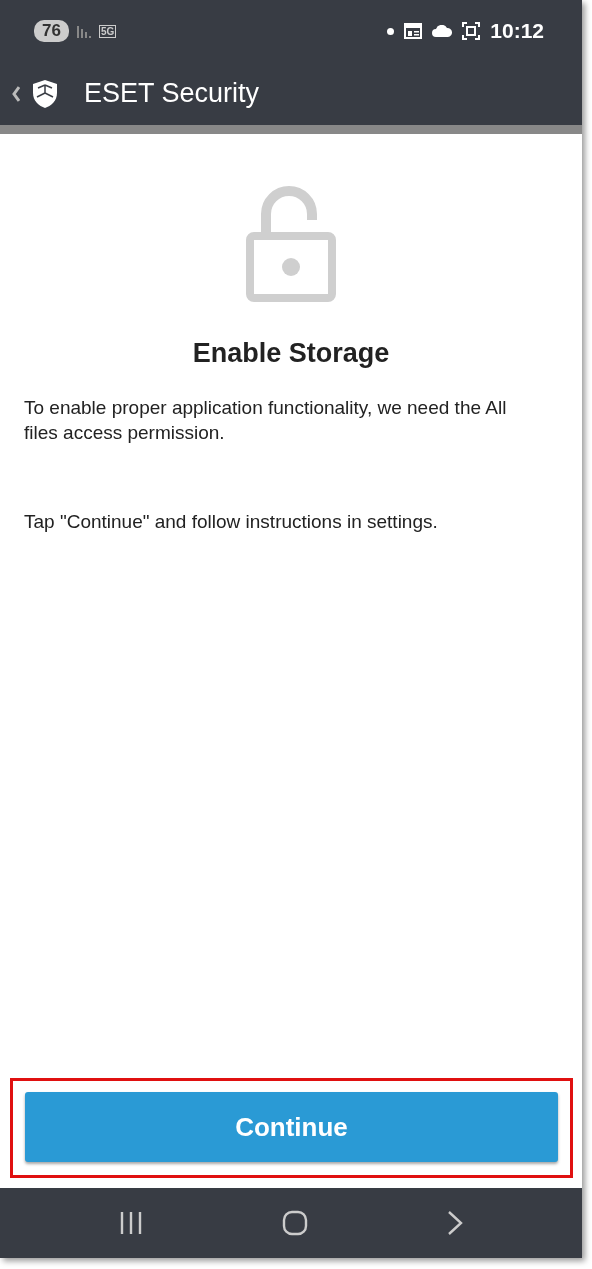 This screenshot has width=592, height=1269. Describe the element at coordinates (51, 31) in the screenshot. I see `battery-level: 76` at that location.